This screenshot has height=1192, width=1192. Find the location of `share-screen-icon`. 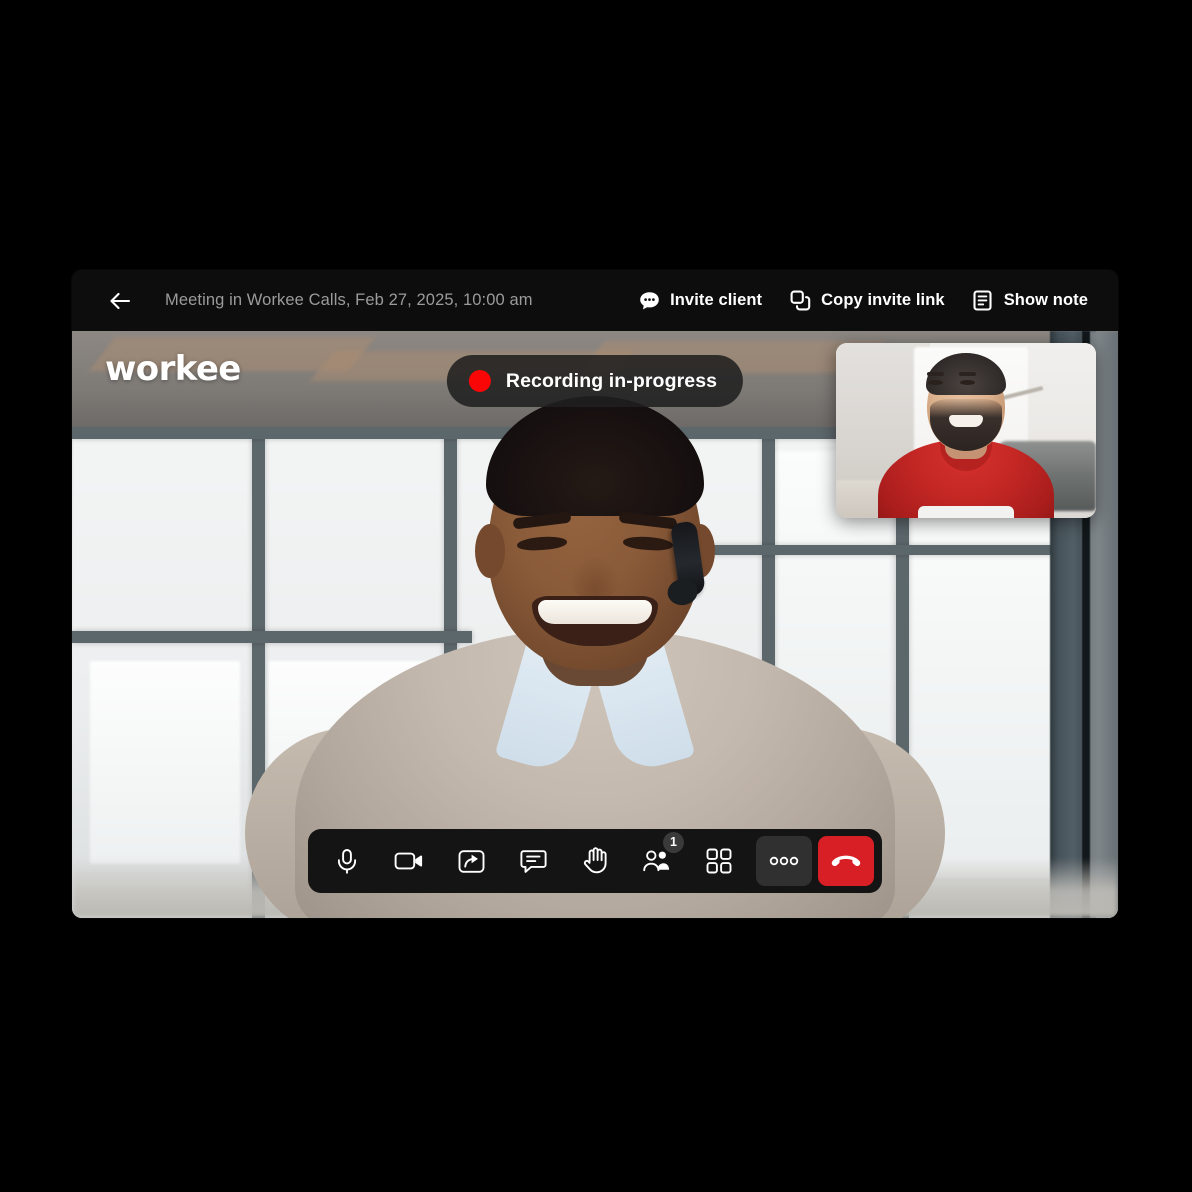

share-screen-icon is located at coordinates (471, 861).